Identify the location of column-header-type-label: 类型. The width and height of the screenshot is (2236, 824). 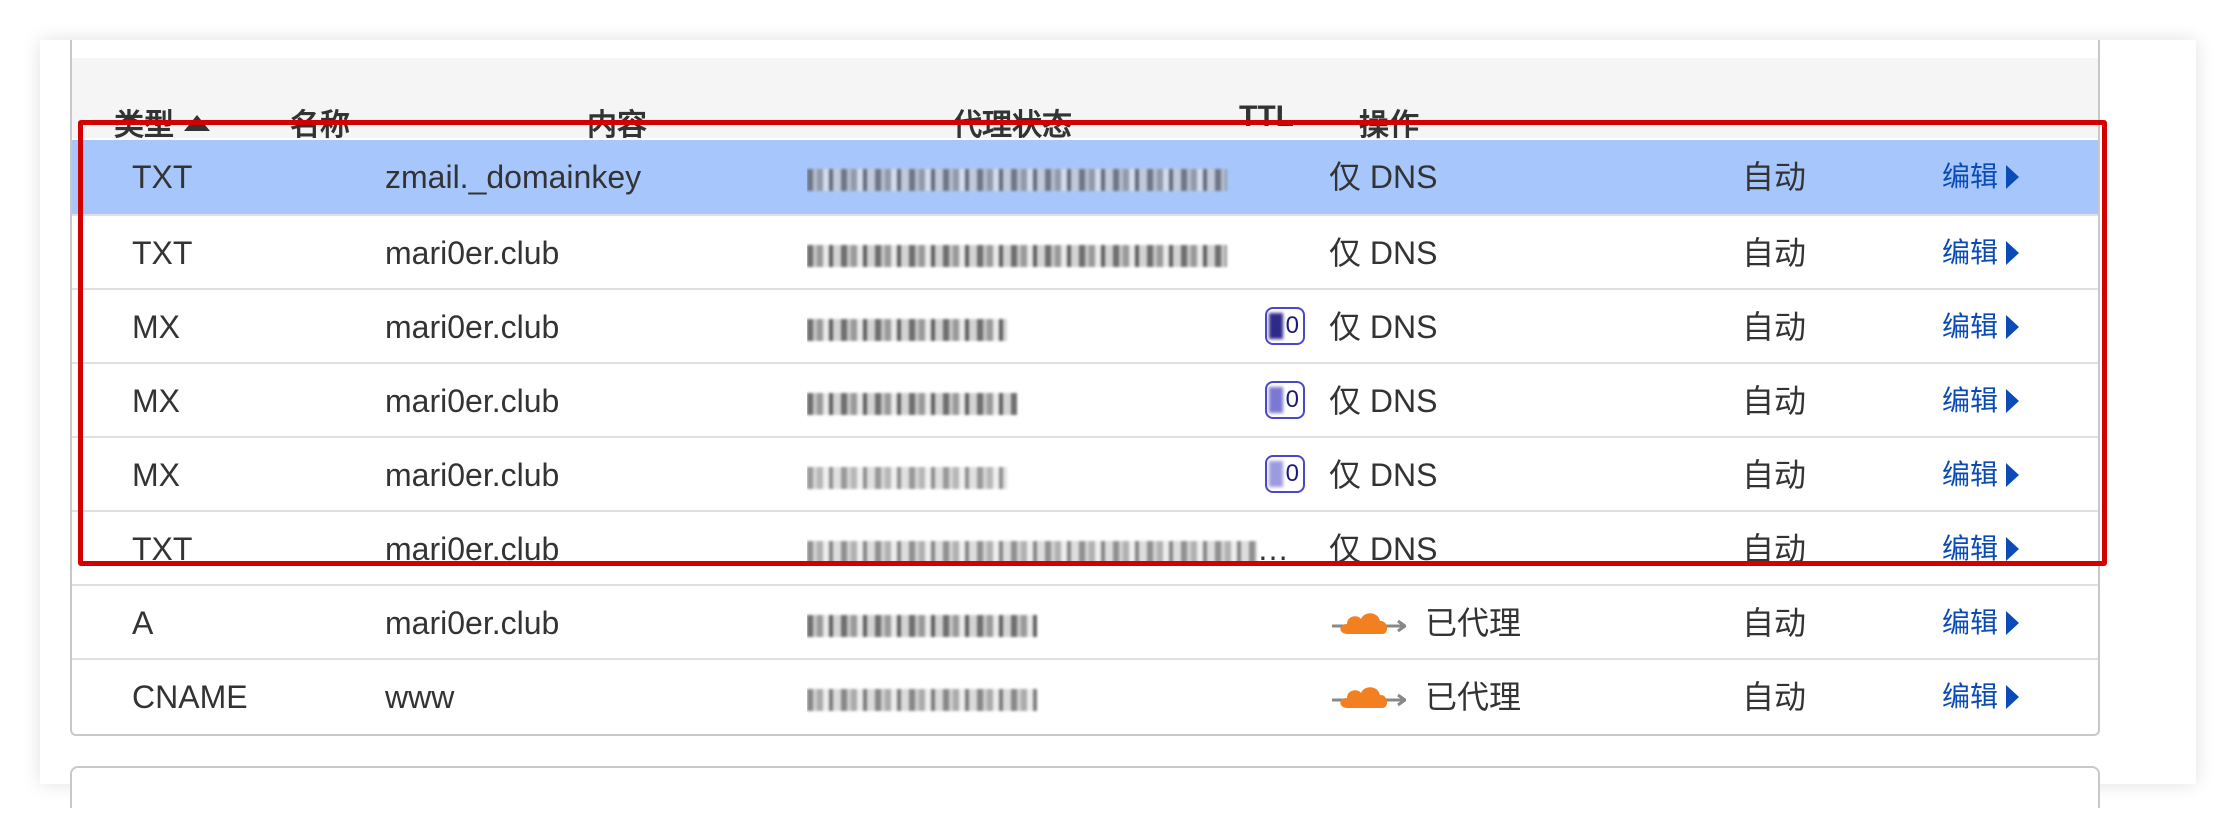
(144, 125).